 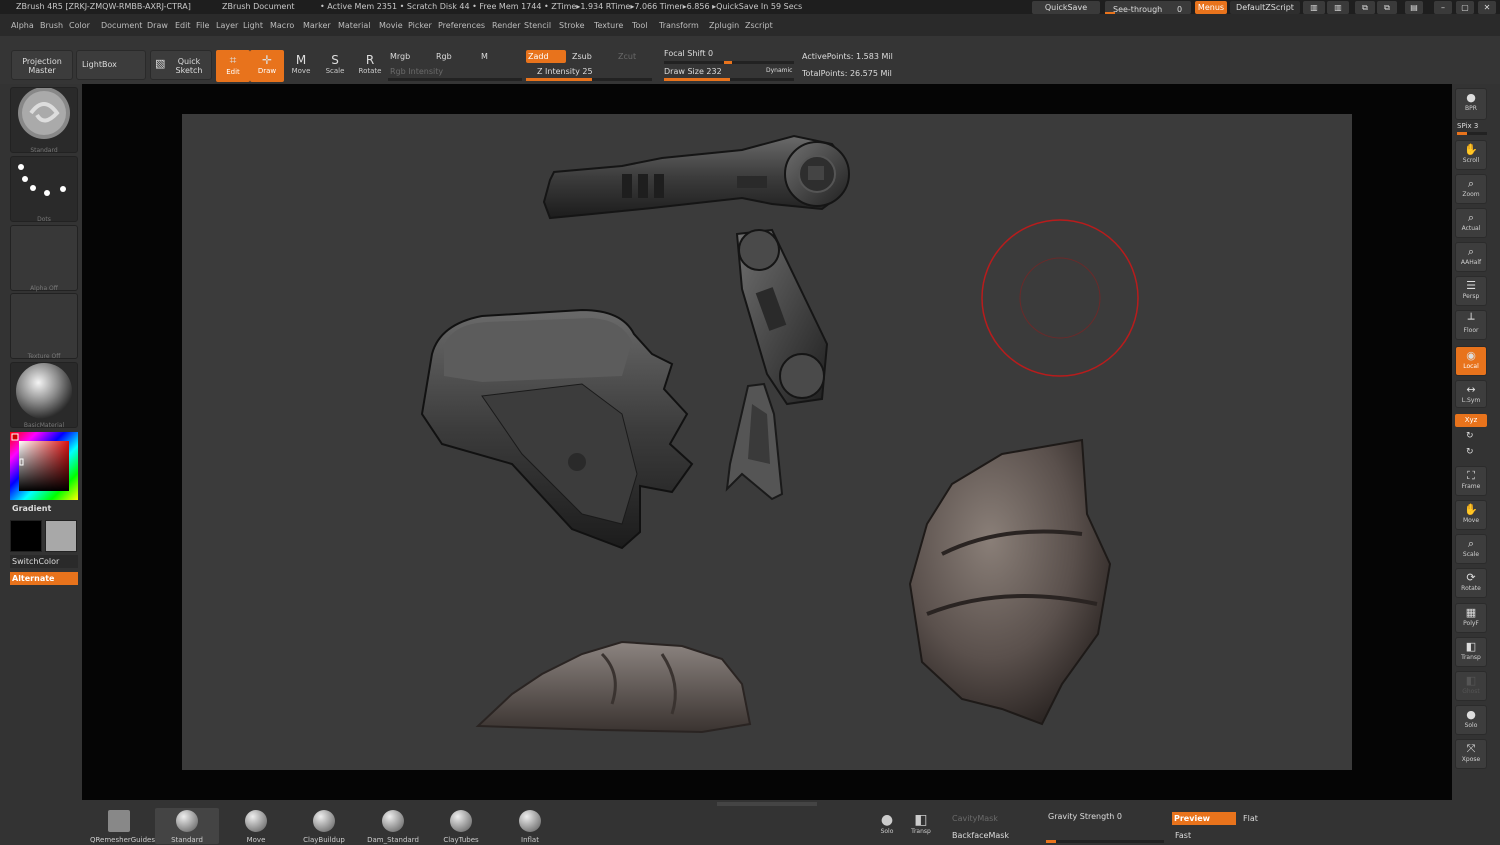 I want to click on rgb-intensity-track, so click(x=455, y=79).